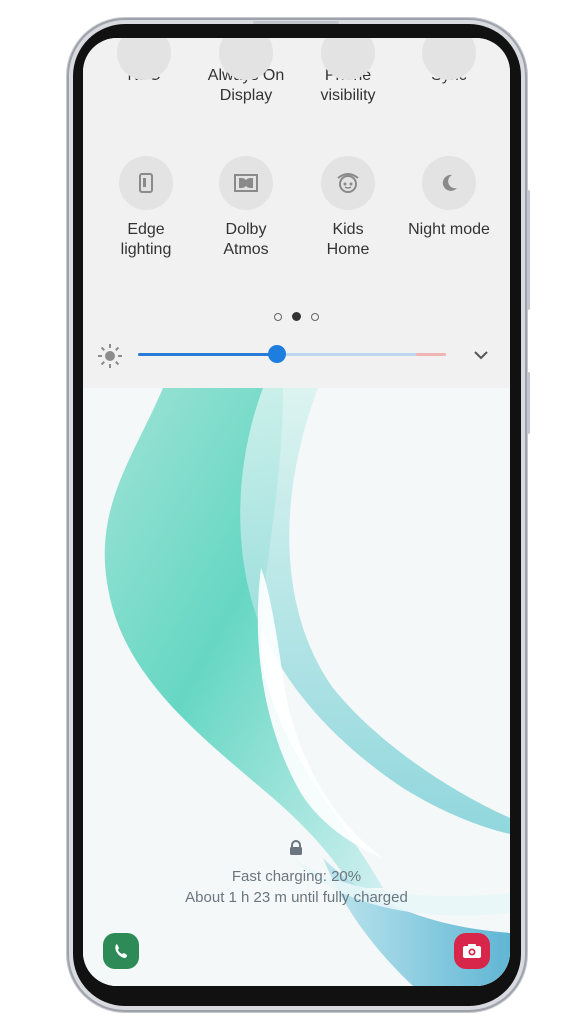 Image resolution: width=576 pixels, height=1024 pixels. Describe the element at coordinates (481, 355) in the screenshot. I see `chevron-down-icon` at that location.